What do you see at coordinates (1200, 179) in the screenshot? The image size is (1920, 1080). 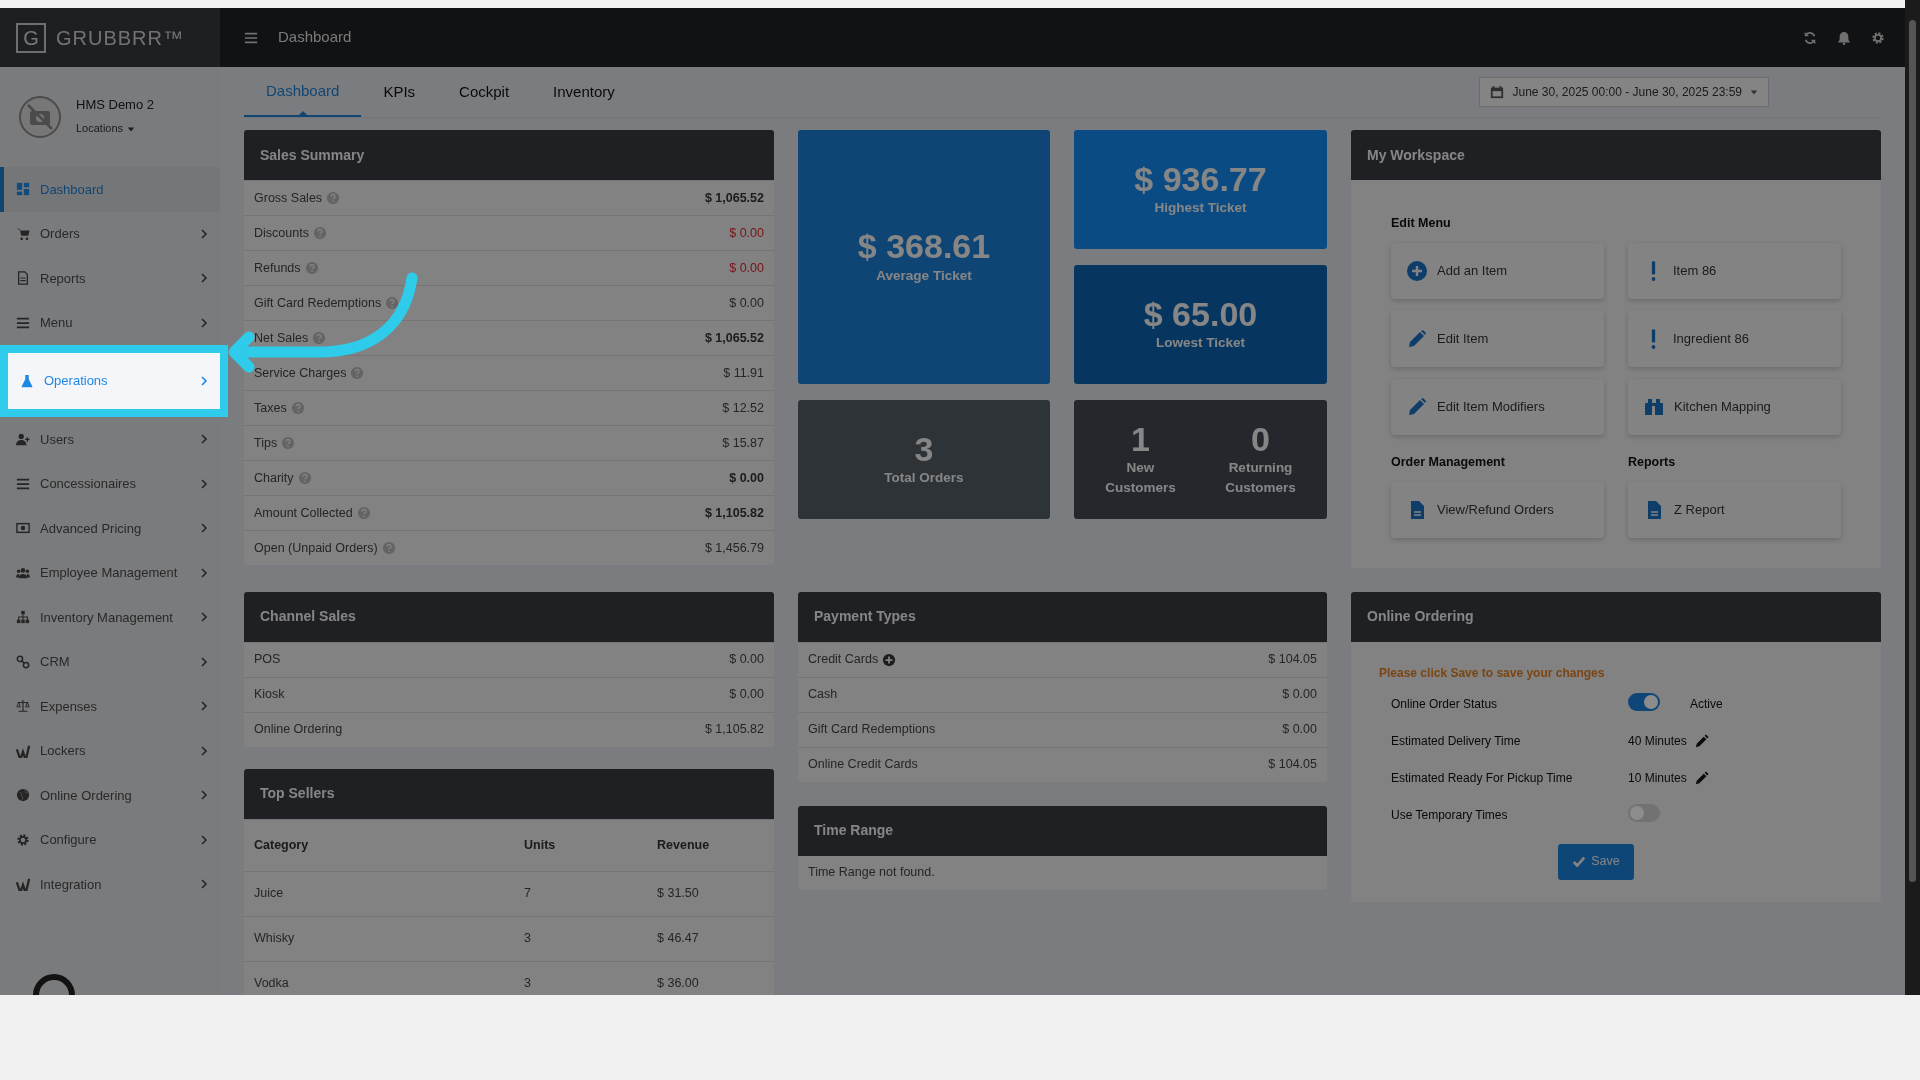 I see `stat-value: $ 936.77` at bounding box center [1200, 179].